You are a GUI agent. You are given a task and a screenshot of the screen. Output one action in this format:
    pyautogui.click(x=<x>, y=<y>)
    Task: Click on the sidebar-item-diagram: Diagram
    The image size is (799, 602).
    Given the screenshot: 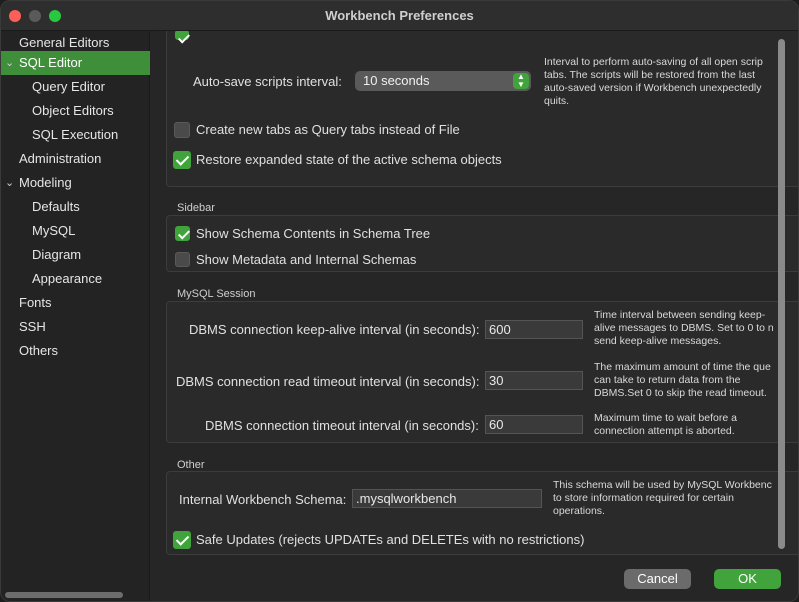 What is the action you would take?
    pyautogui.click(x=75, y=255)
    